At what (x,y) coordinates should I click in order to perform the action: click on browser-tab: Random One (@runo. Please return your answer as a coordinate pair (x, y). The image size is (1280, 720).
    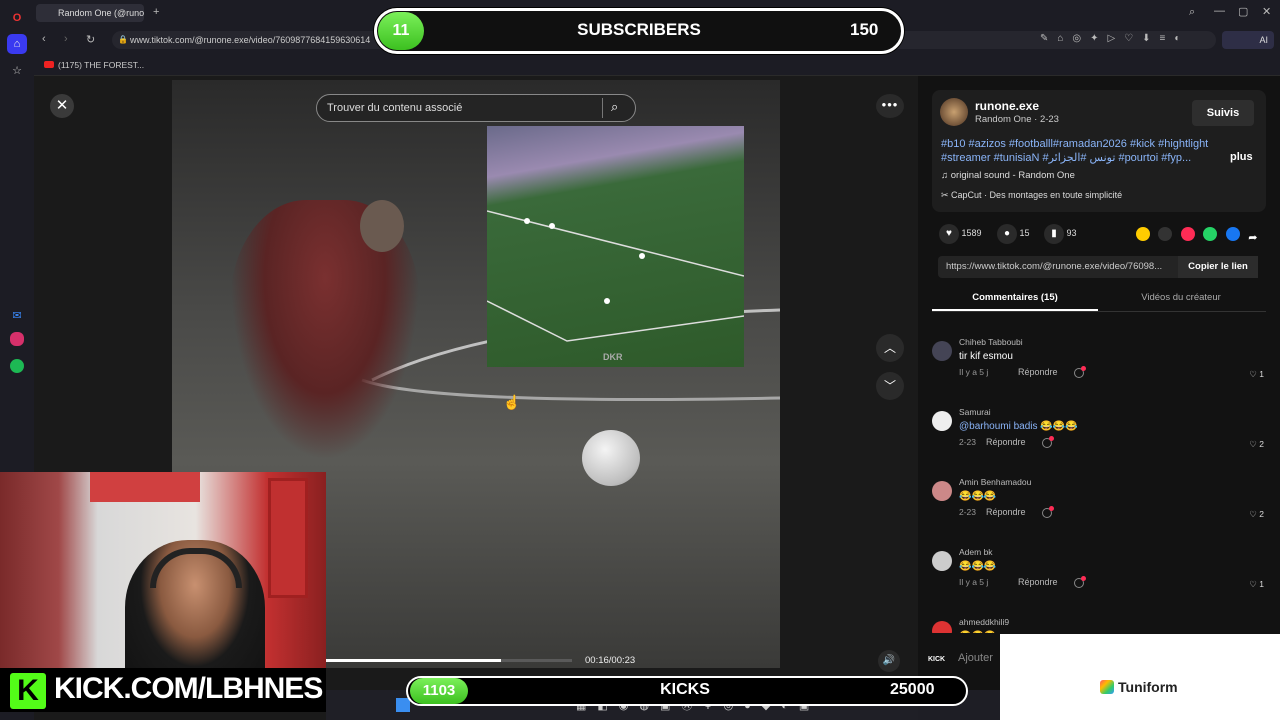
    Looking at the image, I should click on (90, 13).